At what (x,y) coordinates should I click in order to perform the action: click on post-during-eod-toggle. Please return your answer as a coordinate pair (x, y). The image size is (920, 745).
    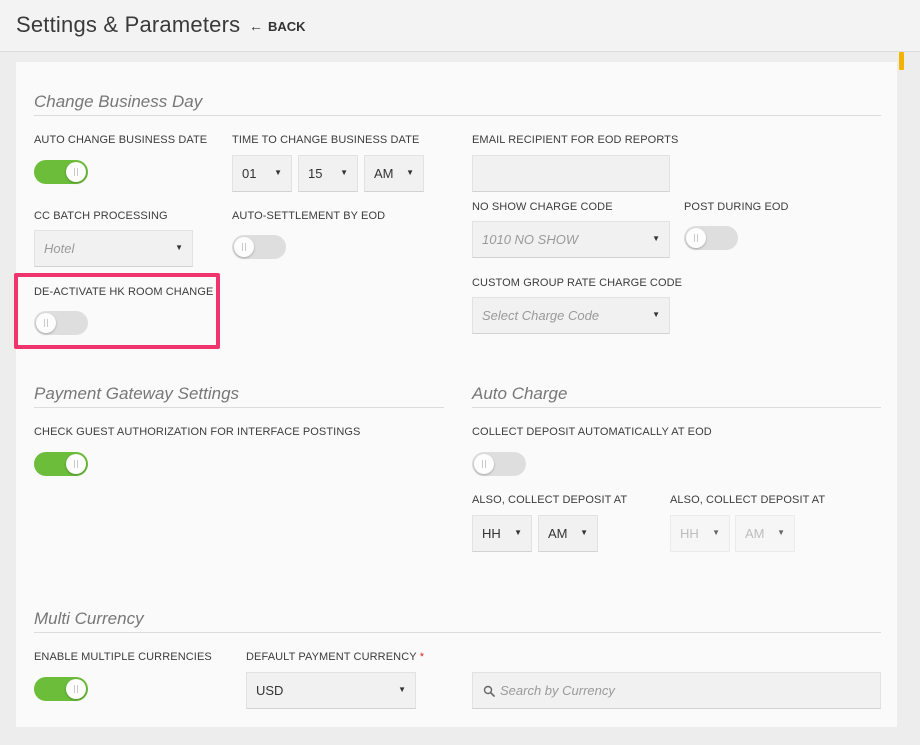
    Looking at the image, I should click on (711, 238).